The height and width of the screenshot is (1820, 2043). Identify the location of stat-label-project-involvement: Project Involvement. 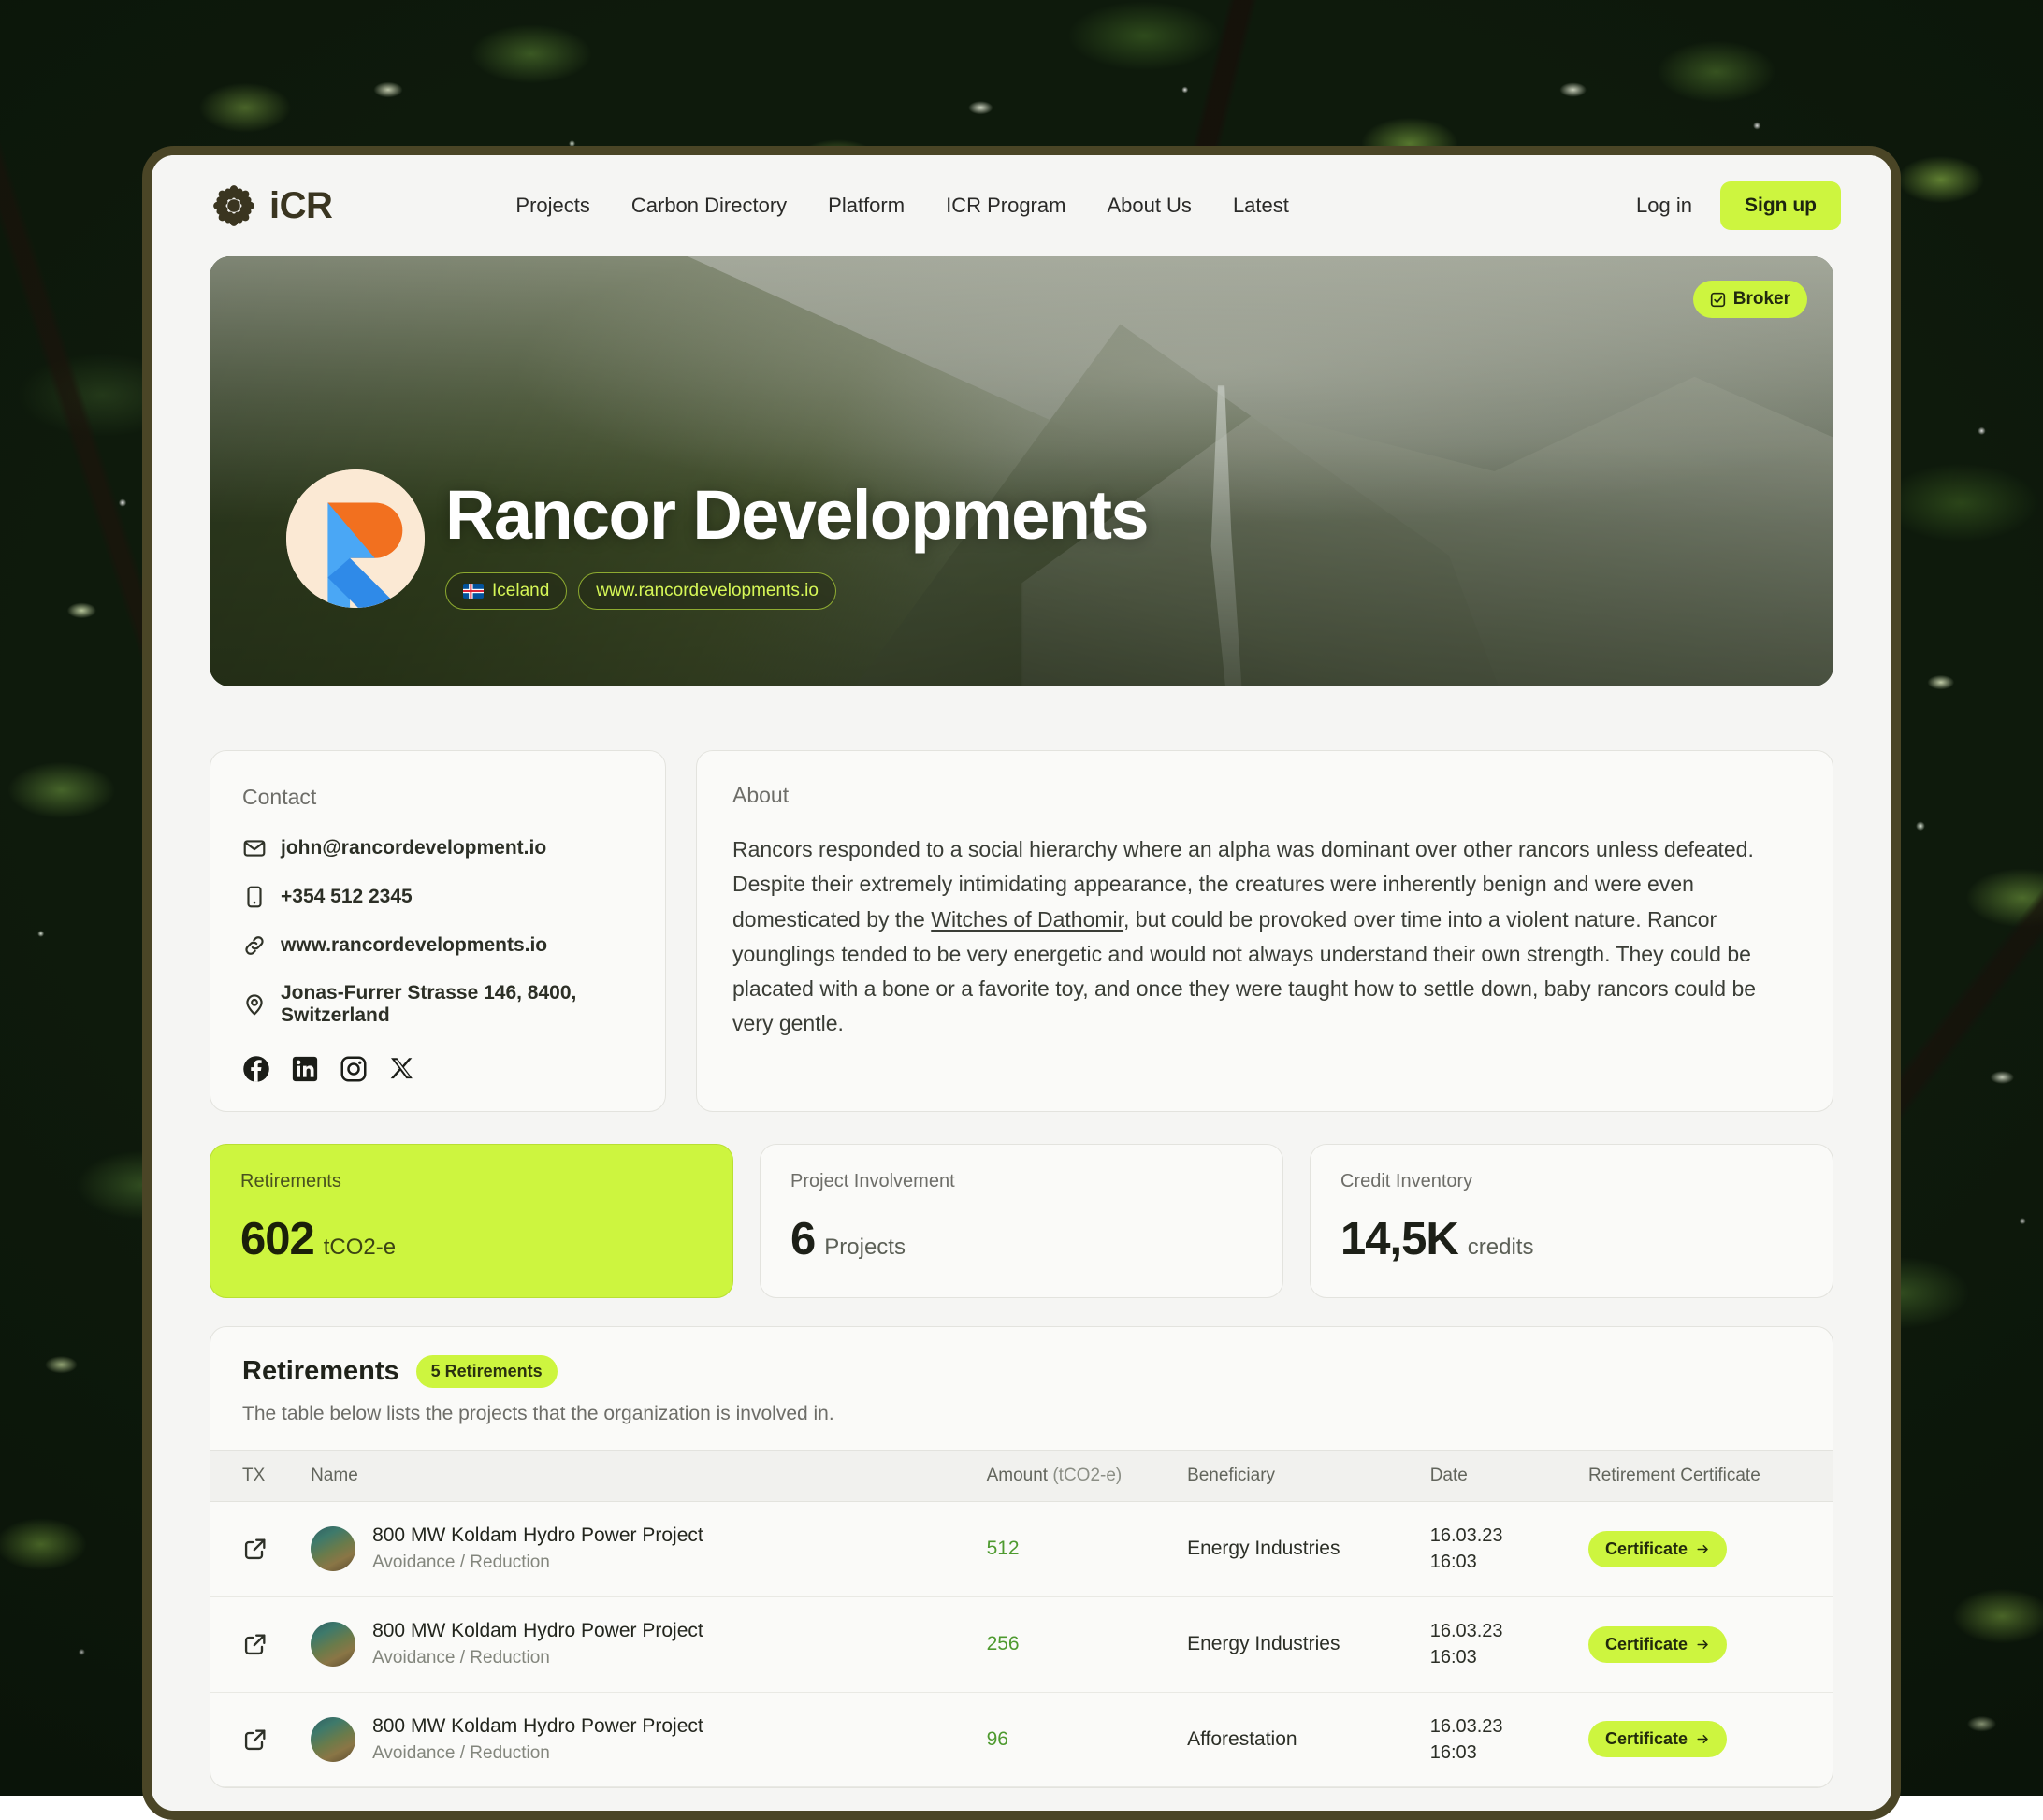
(1021, 1181).